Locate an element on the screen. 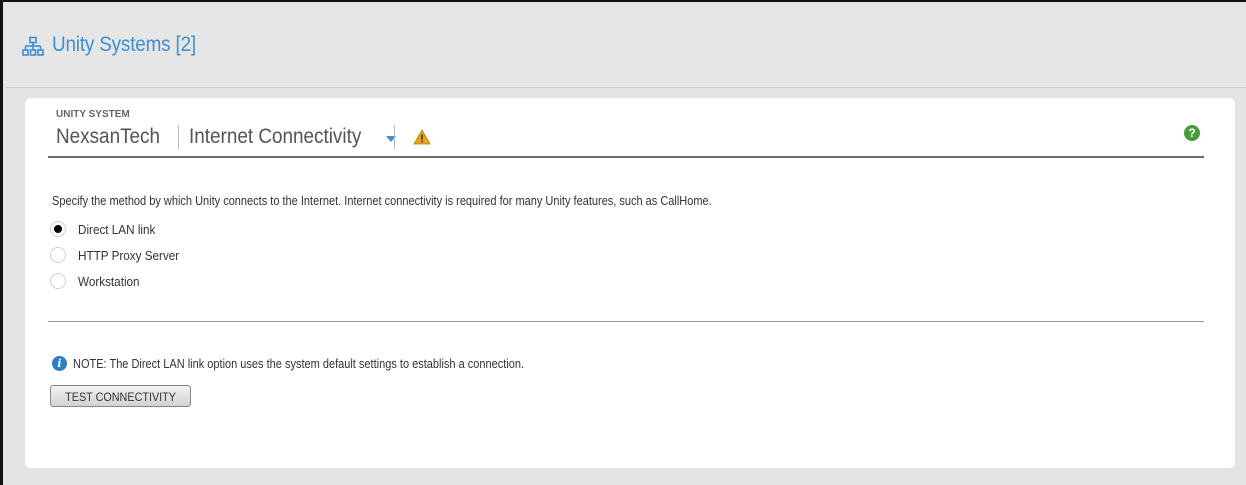  radio-option-workstation: Workstation is located at coordinates (98, 281).